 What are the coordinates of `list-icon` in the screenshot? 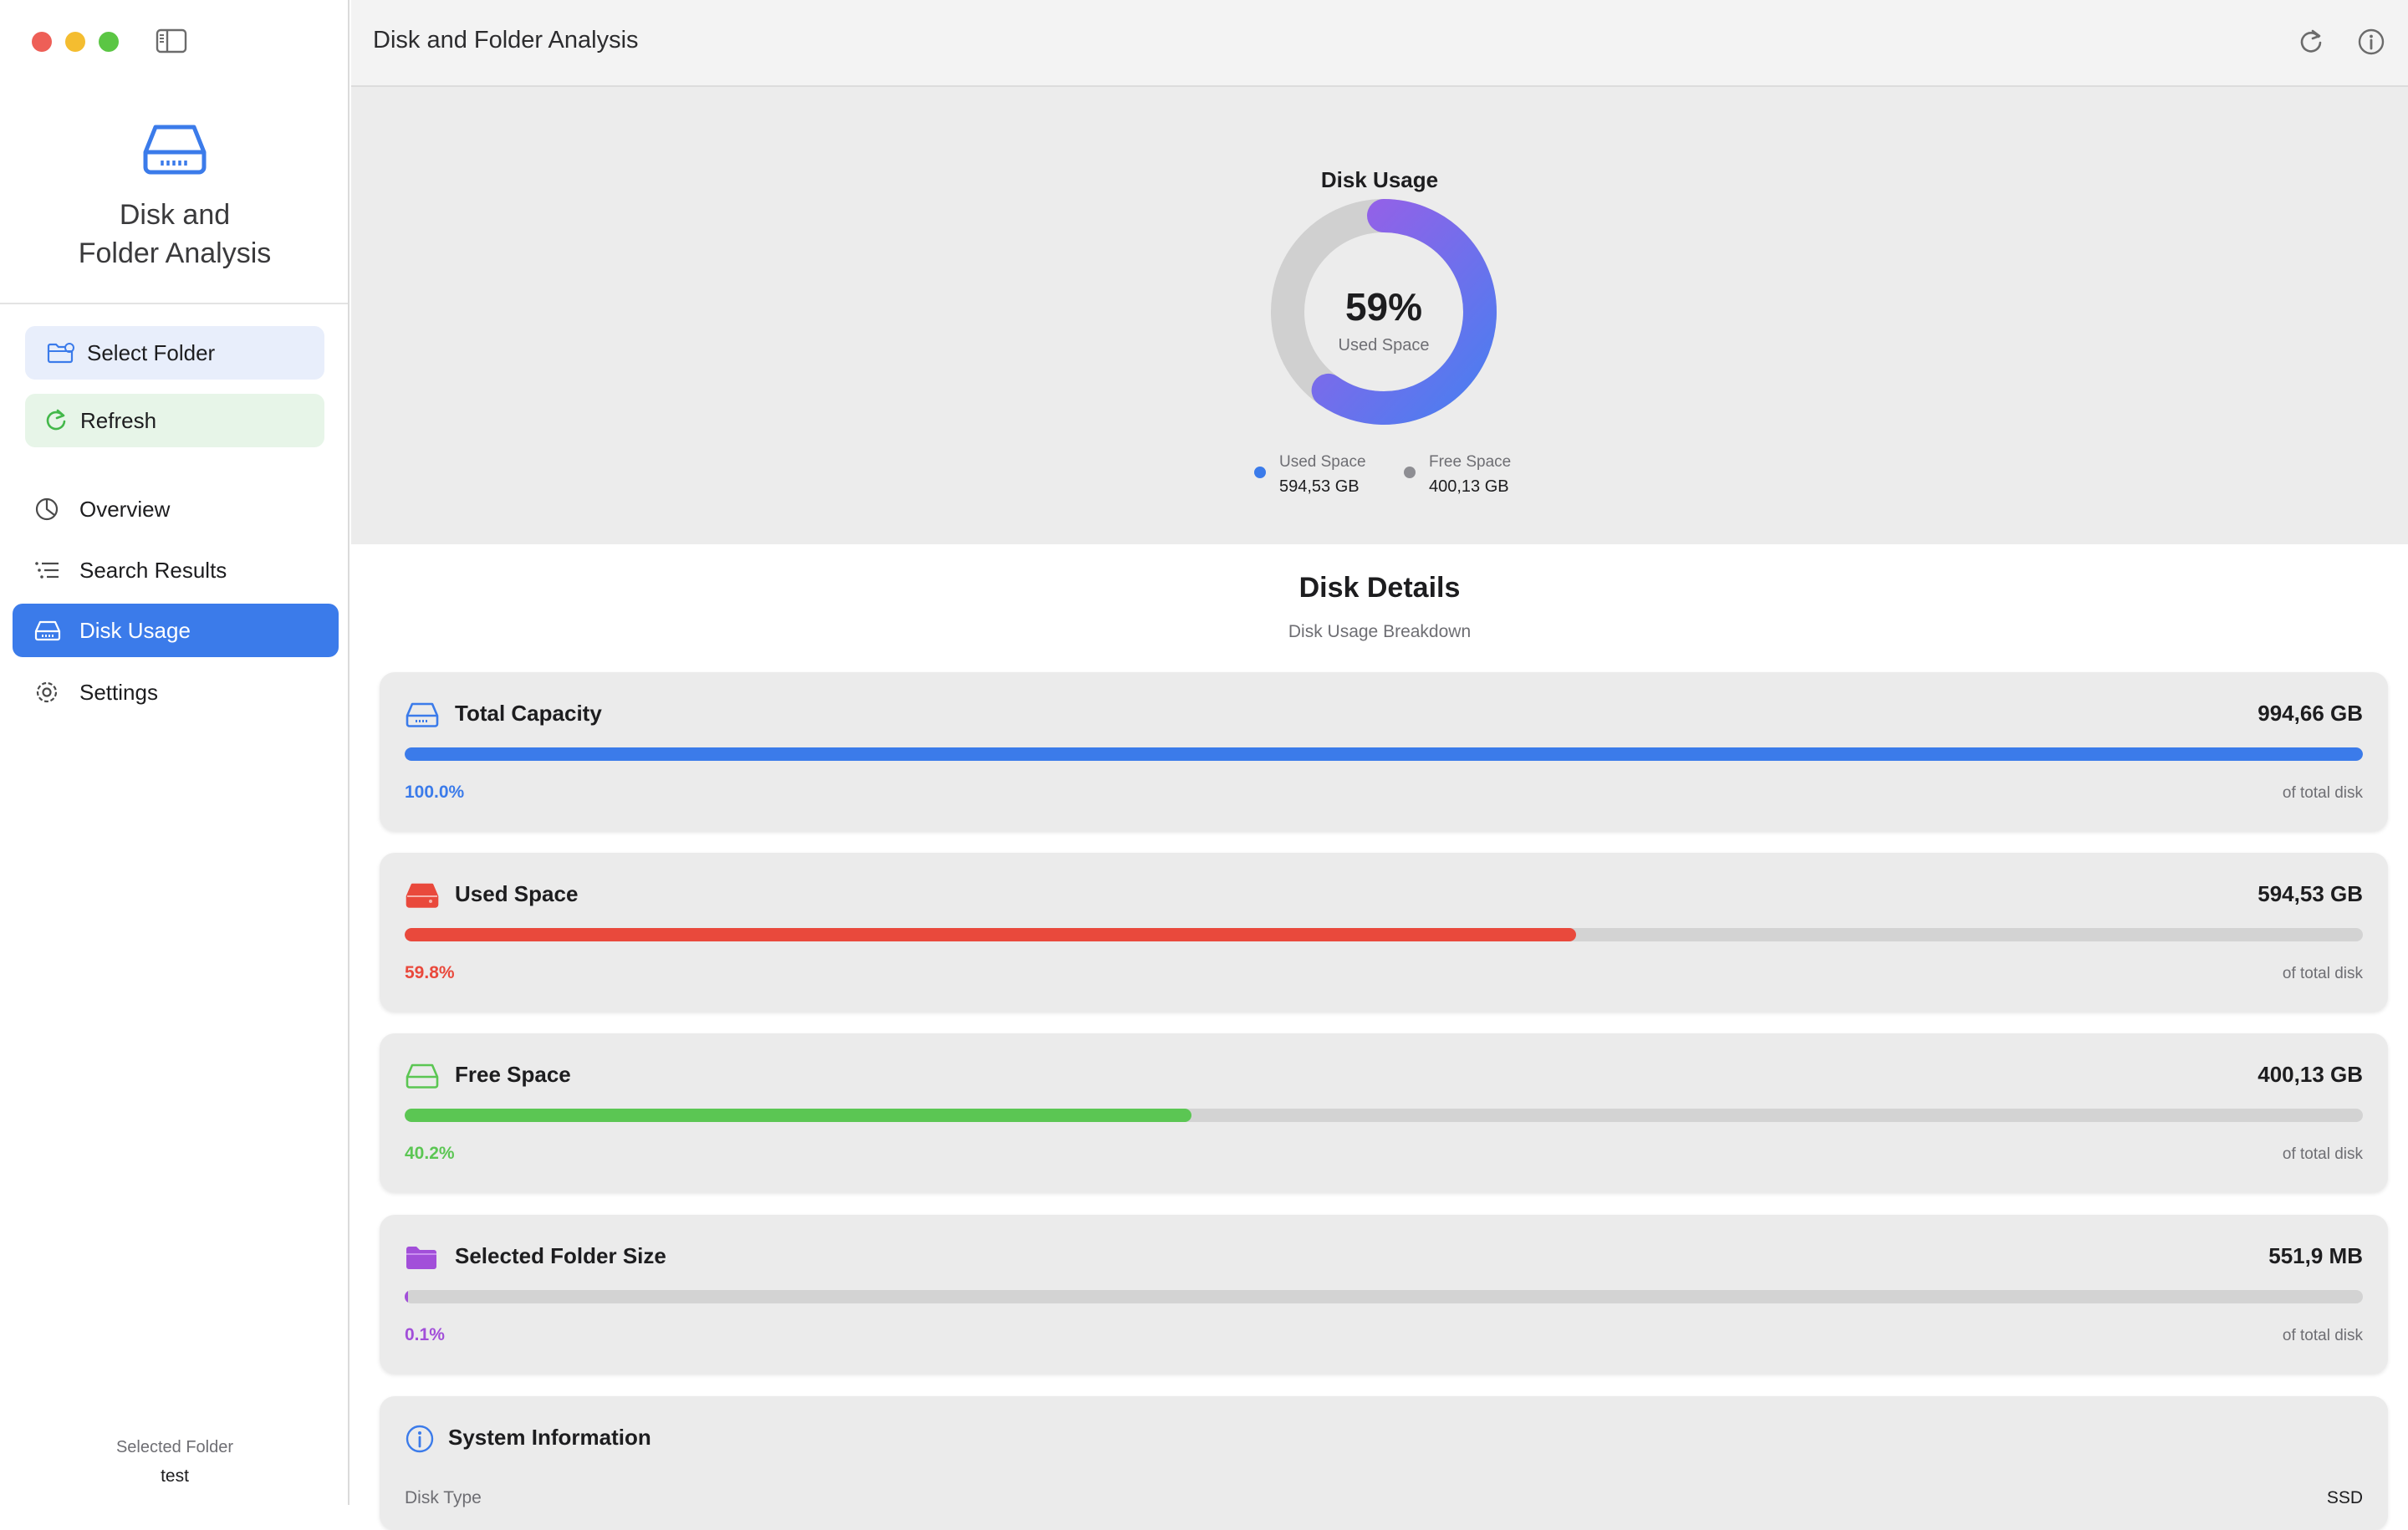 It's located at (49, 570).